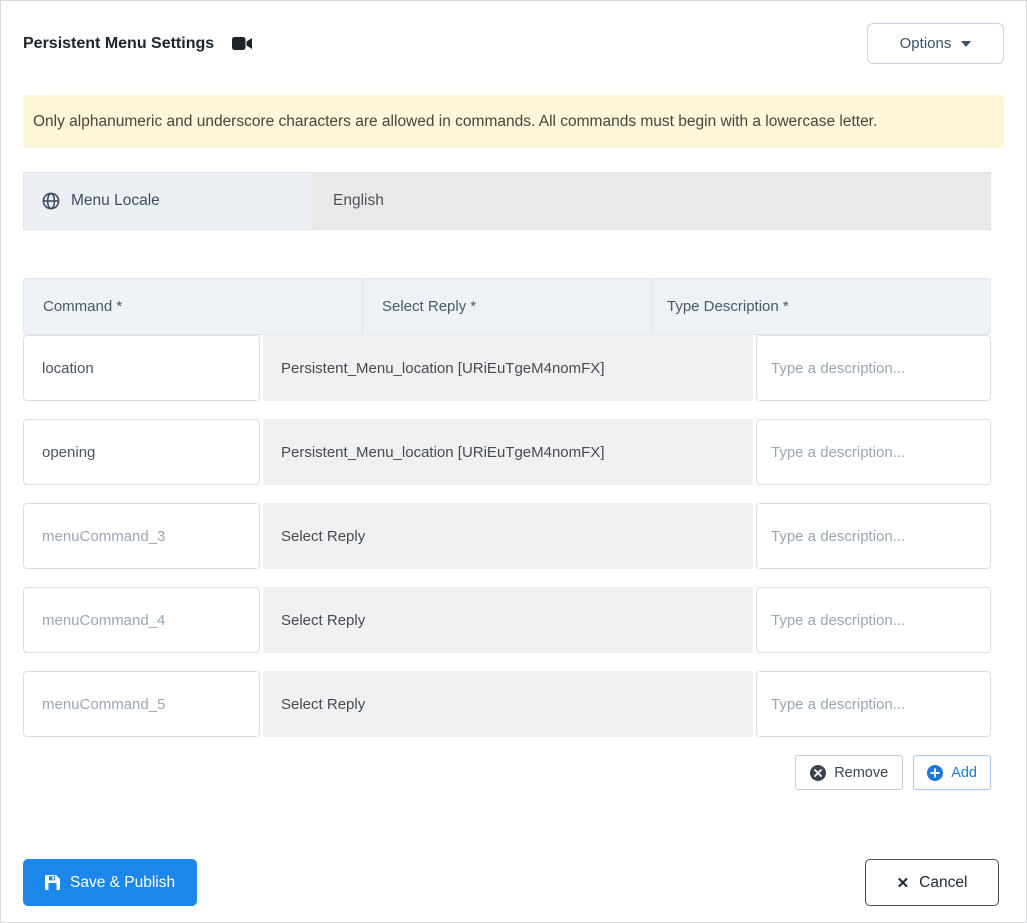  What do you see at coordinates (513, 32) in the screenshot?
I see `card-header: Persistent Menu Settings Options` at bounding box center [513, 32].